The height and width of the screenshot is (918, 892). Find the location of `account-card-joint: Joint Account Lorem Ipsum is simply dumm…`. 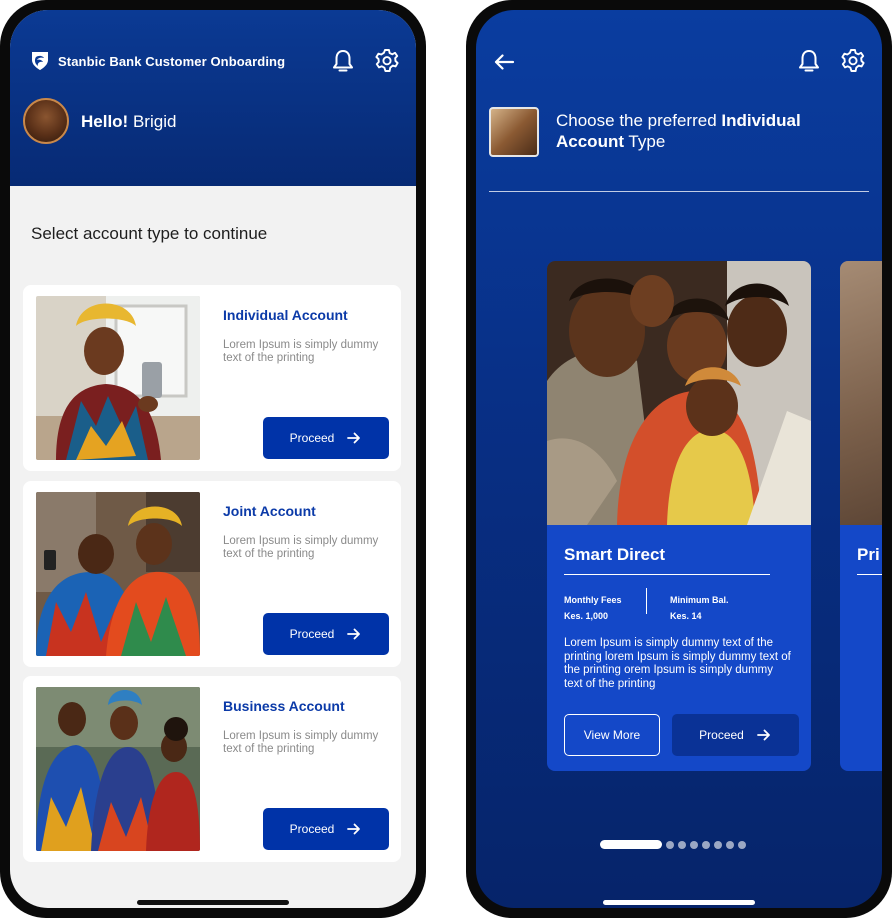

account-card-joint: Joint Account Lorem Ipsum is simply dumm… is located at coordinates (212, 574).